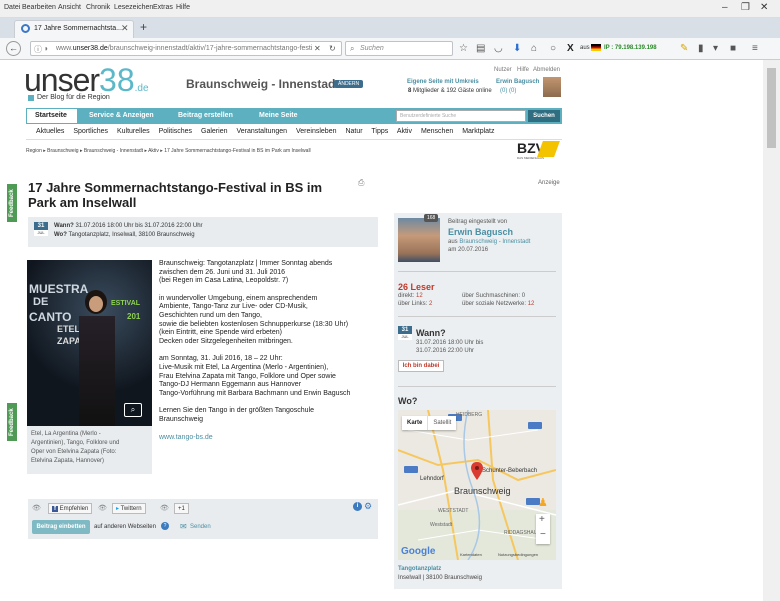 This screenshot has width=780, height=601. Describe the element at coordinates (517, 82) in the screenshot. I see `header-user-name: Erwin Bagusch` at that location.